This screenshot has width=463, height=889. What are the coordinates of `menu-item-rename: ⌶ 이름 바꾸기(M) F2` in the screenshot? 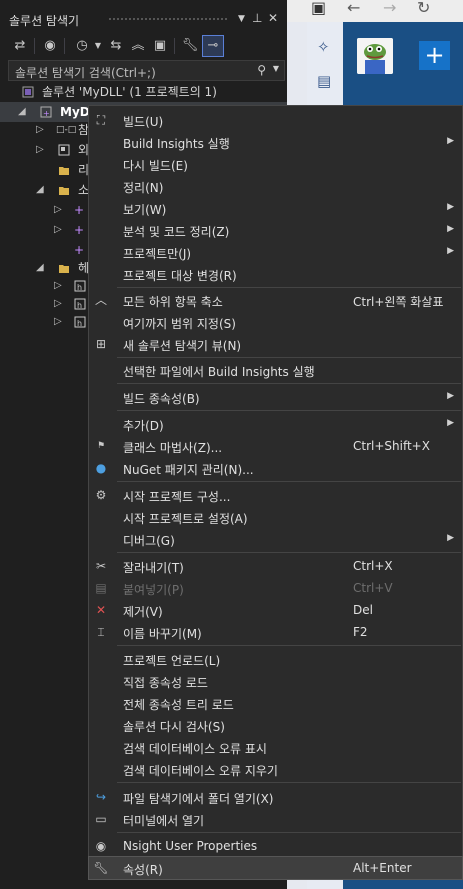 It's located at (275, 632).